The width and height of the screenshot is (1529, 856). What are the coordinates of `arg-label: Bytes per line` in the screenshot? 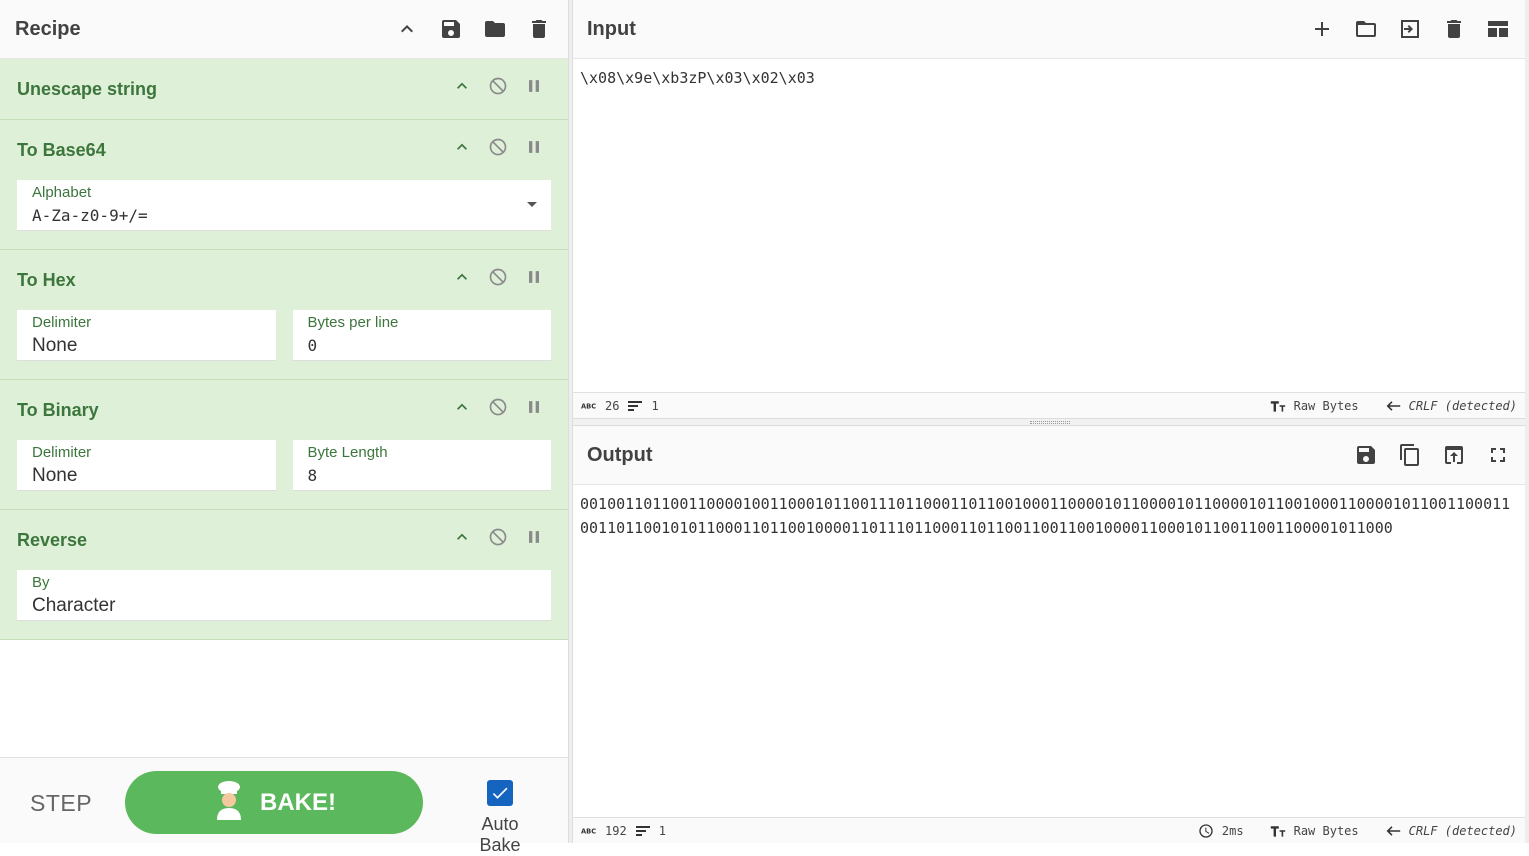 It's located at (353, 322).